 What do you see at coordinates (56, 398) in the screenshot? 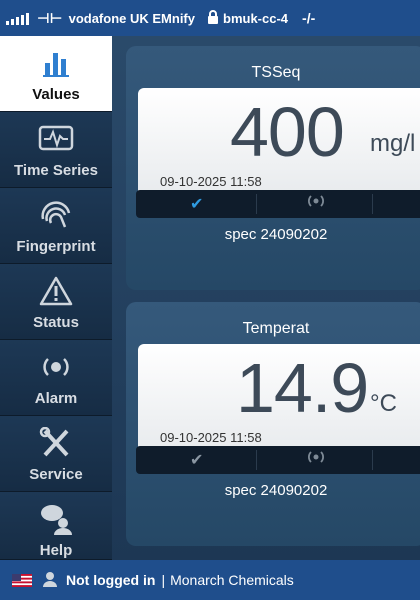
I see `sidebar-item-label: Alarm` at bounding box center [56, 398].